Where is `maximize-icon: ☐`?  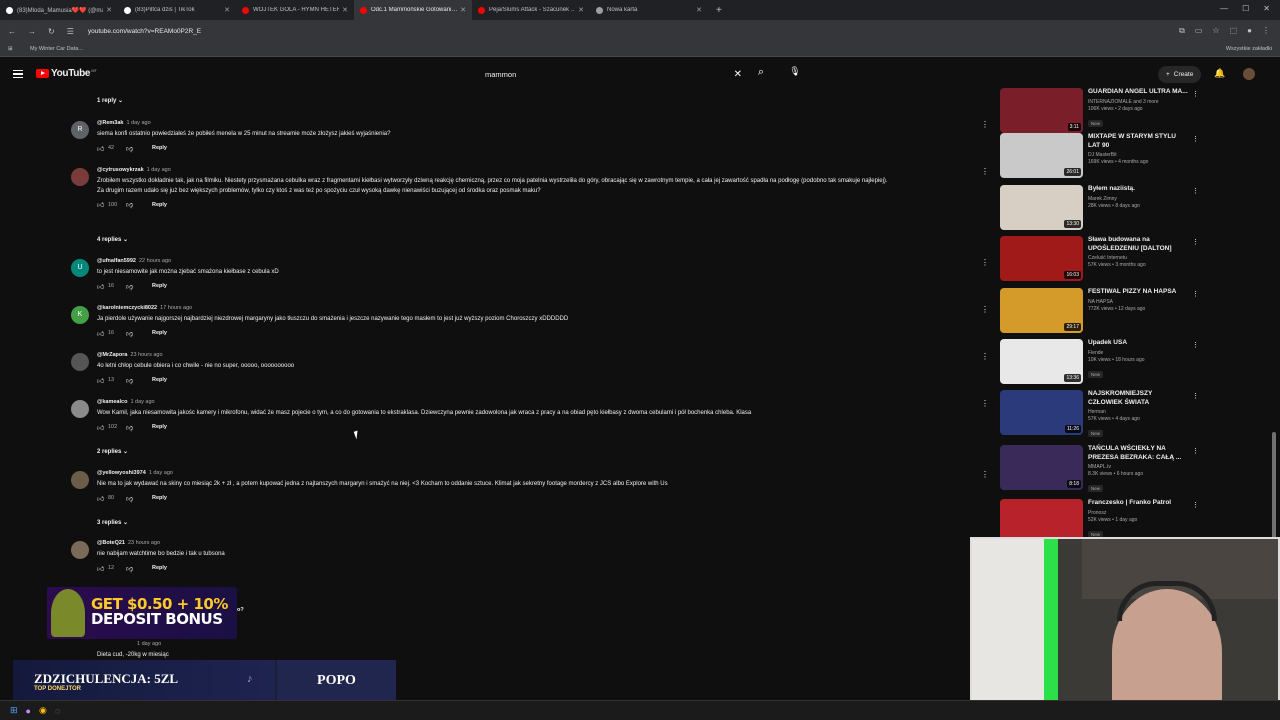 maximize-icon: ☐ is located at coordinates (1245, 8).